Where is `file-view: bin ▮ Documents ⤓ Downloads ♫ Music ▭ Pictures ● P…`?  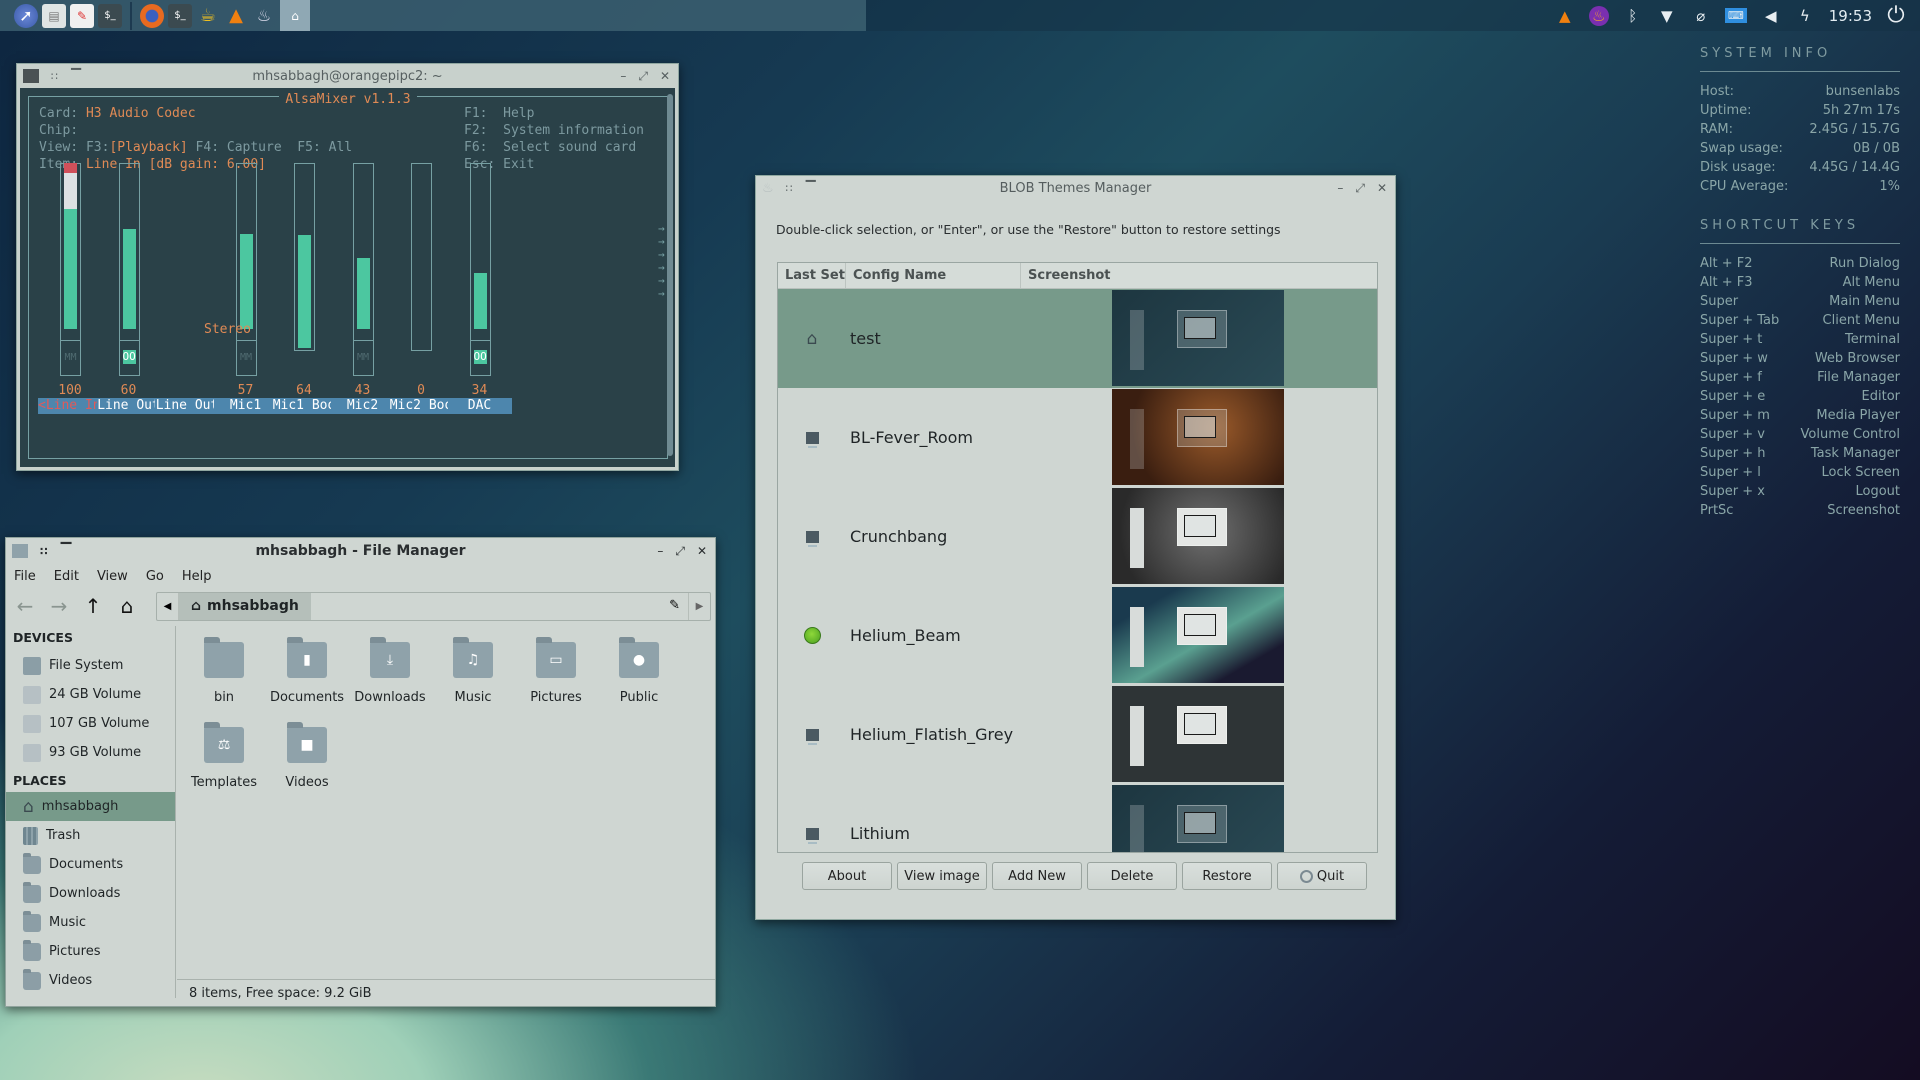 file-view: bin ▮ Documents ⤓ Downloads ♫ Music ▭ Pictures ● P… is located at coordinates (446, 800).